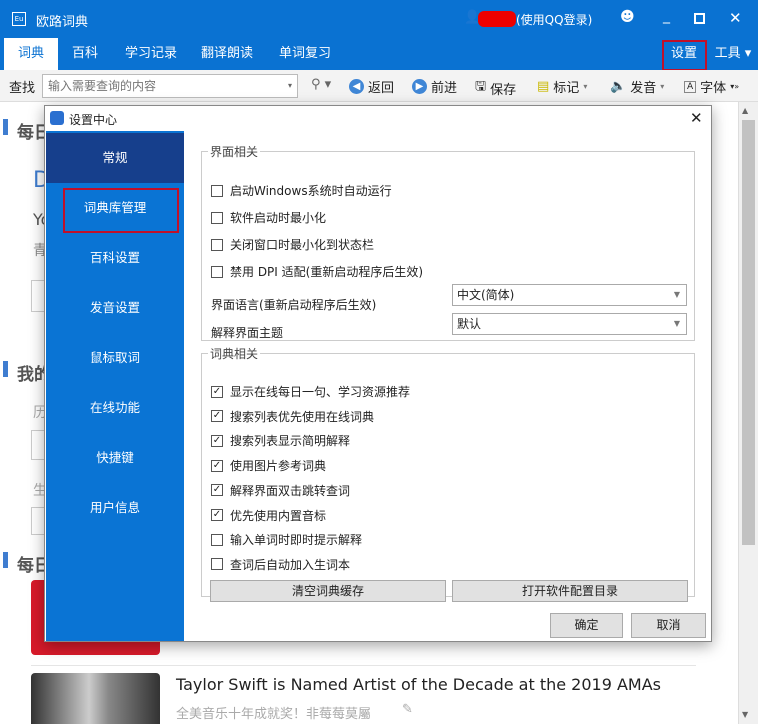  I want to click on back-button: ◀ 返回, so click(371, 86).